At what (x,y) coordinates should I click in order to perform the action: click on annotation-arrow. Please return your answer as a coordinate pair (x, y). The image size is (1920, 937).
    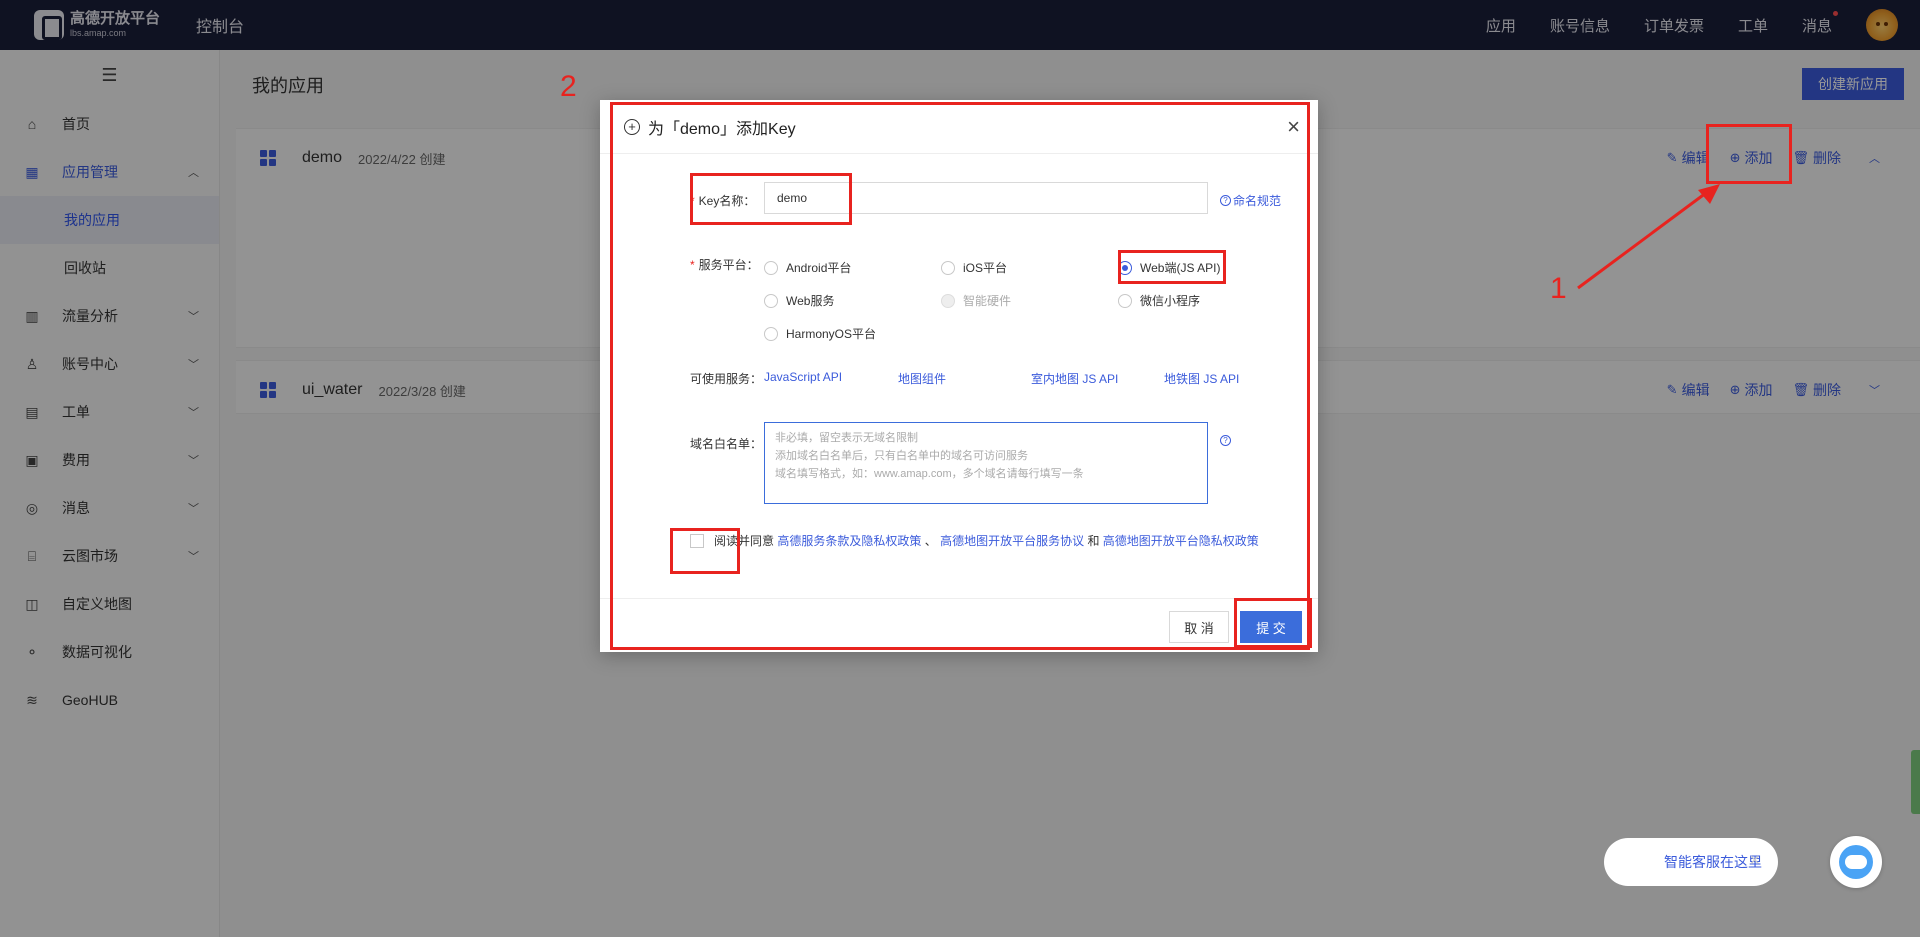
    Looking at the image, I should click on (1648, 237).